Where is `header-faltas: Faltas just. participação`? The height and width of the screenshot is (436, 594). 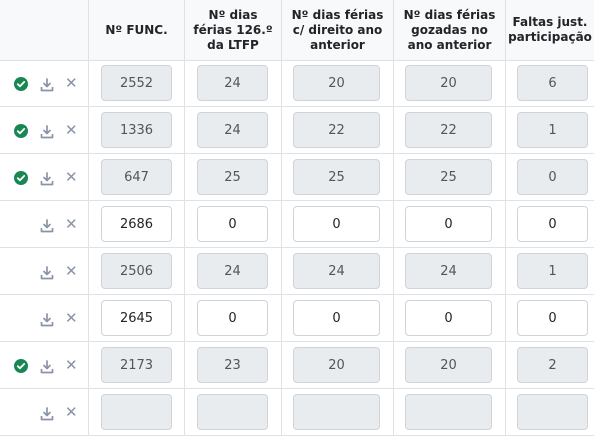 header-faltas: Faltas just. participação is located at coordinates (549, 30).